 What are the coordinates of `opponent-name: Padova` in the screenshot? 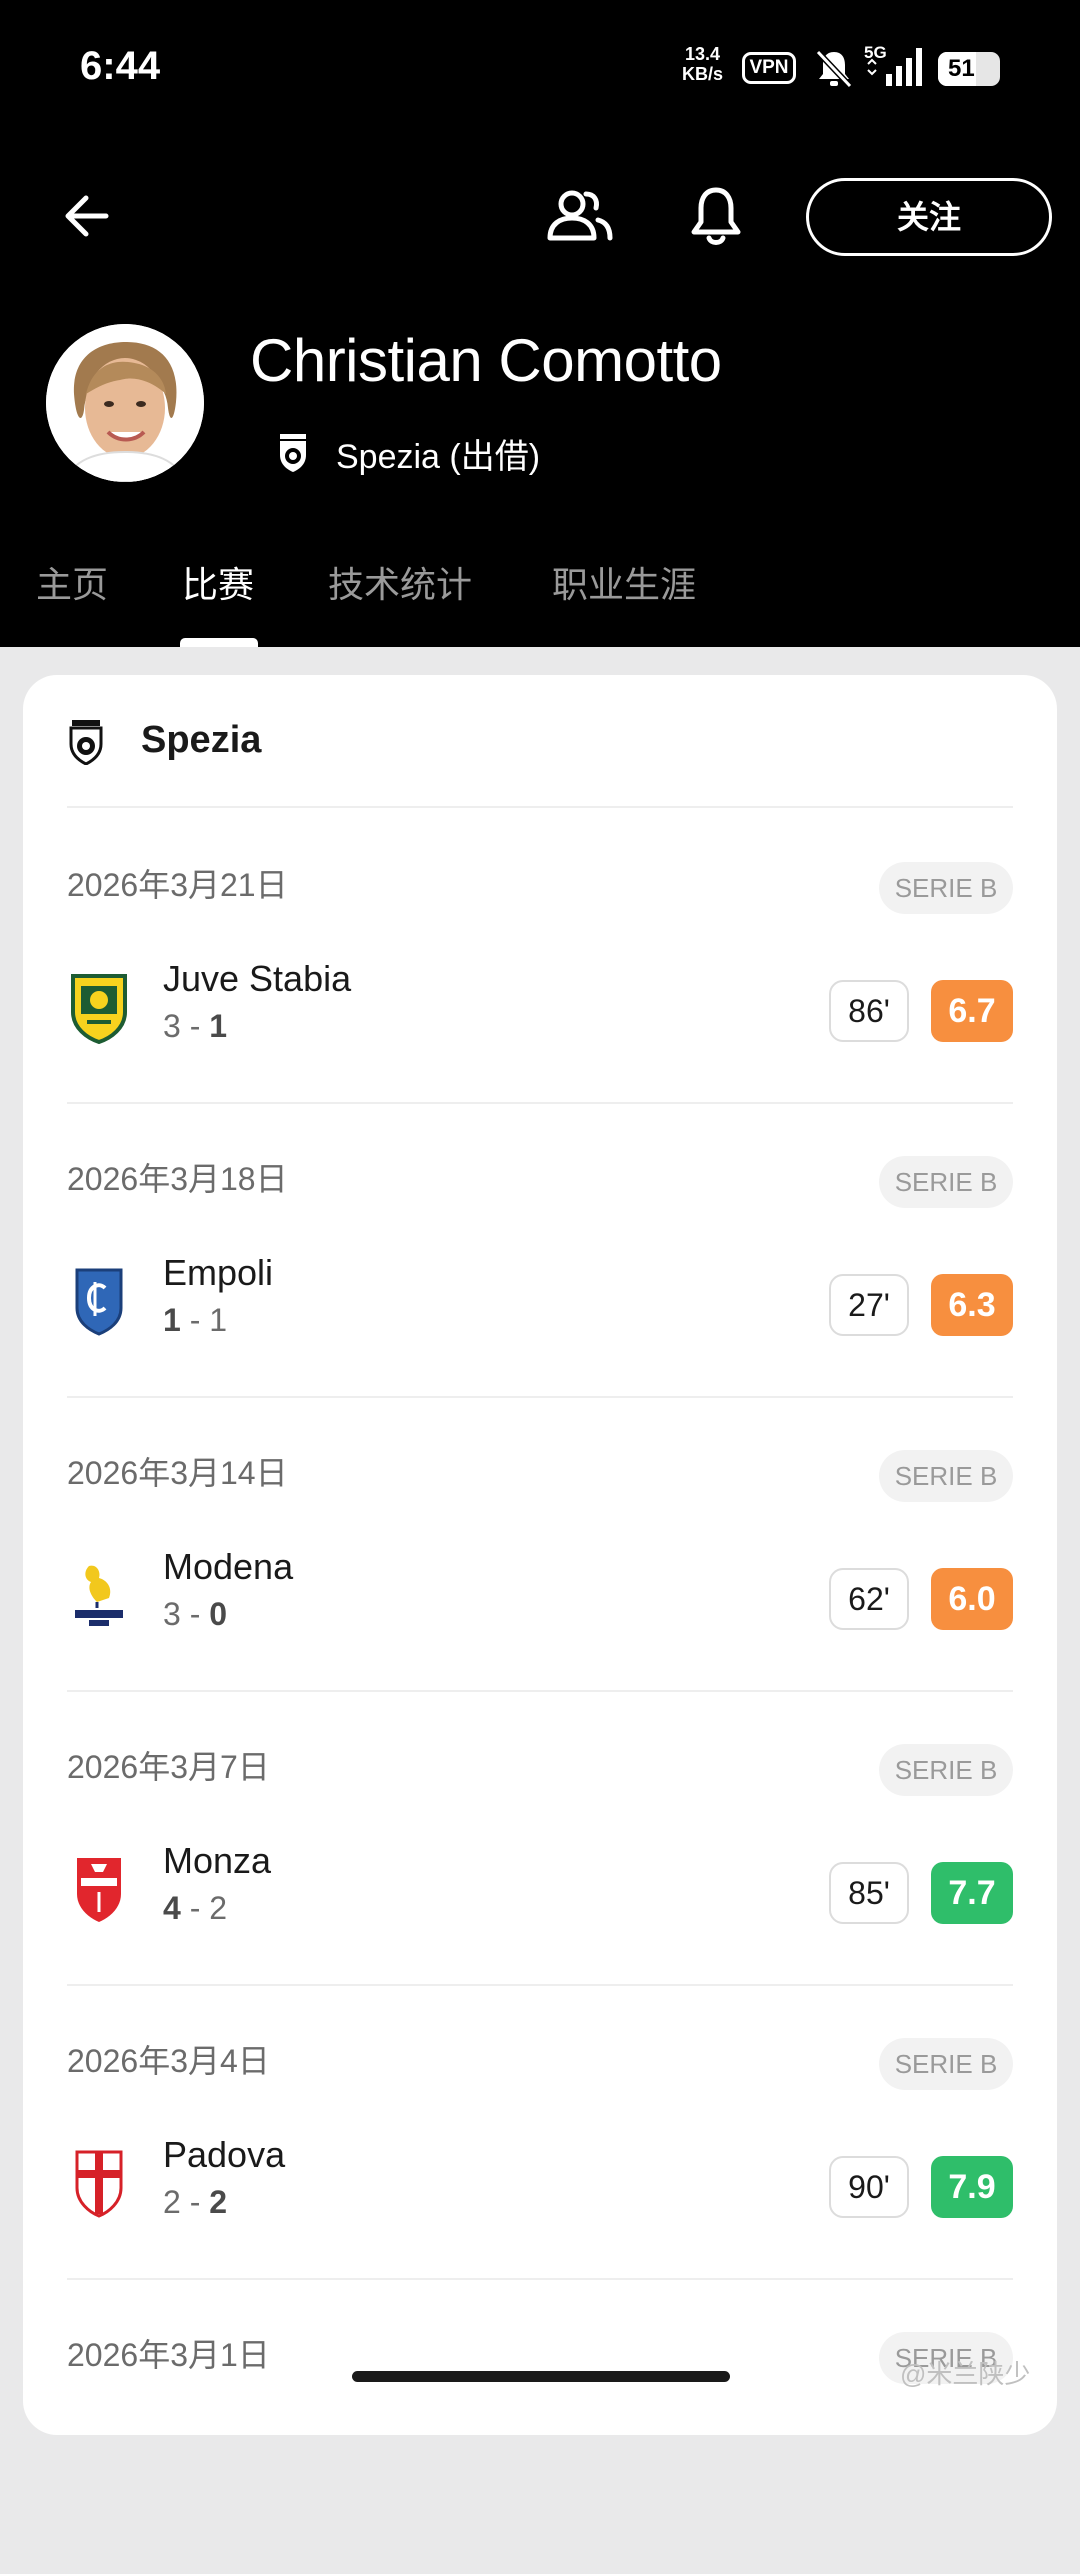 It's located at (224, 2154).